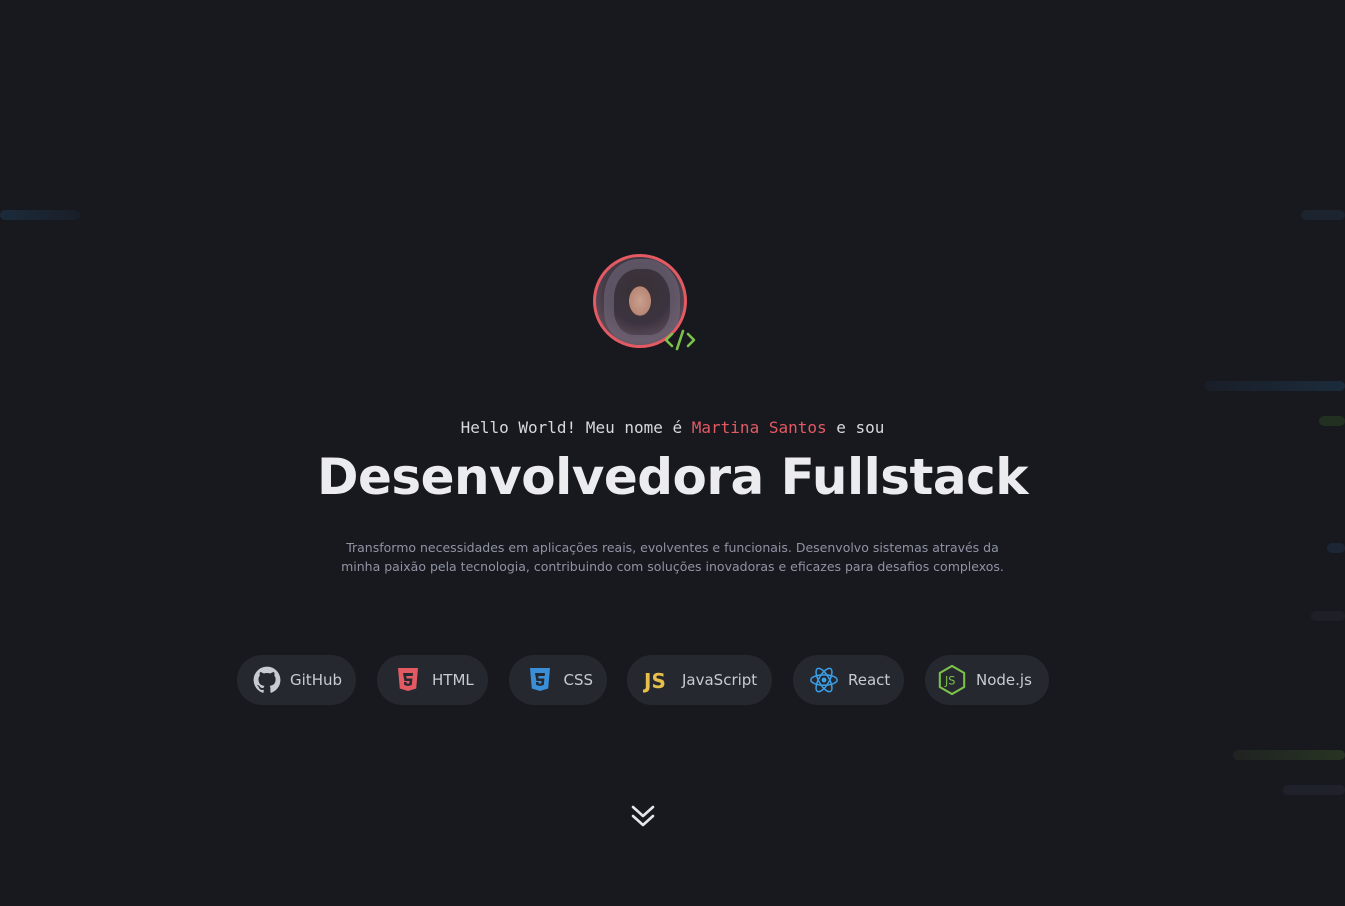  Describe the element at coordinates (644, 304) in the screenshot. I see `profile-avatar-wrapper` at that location.